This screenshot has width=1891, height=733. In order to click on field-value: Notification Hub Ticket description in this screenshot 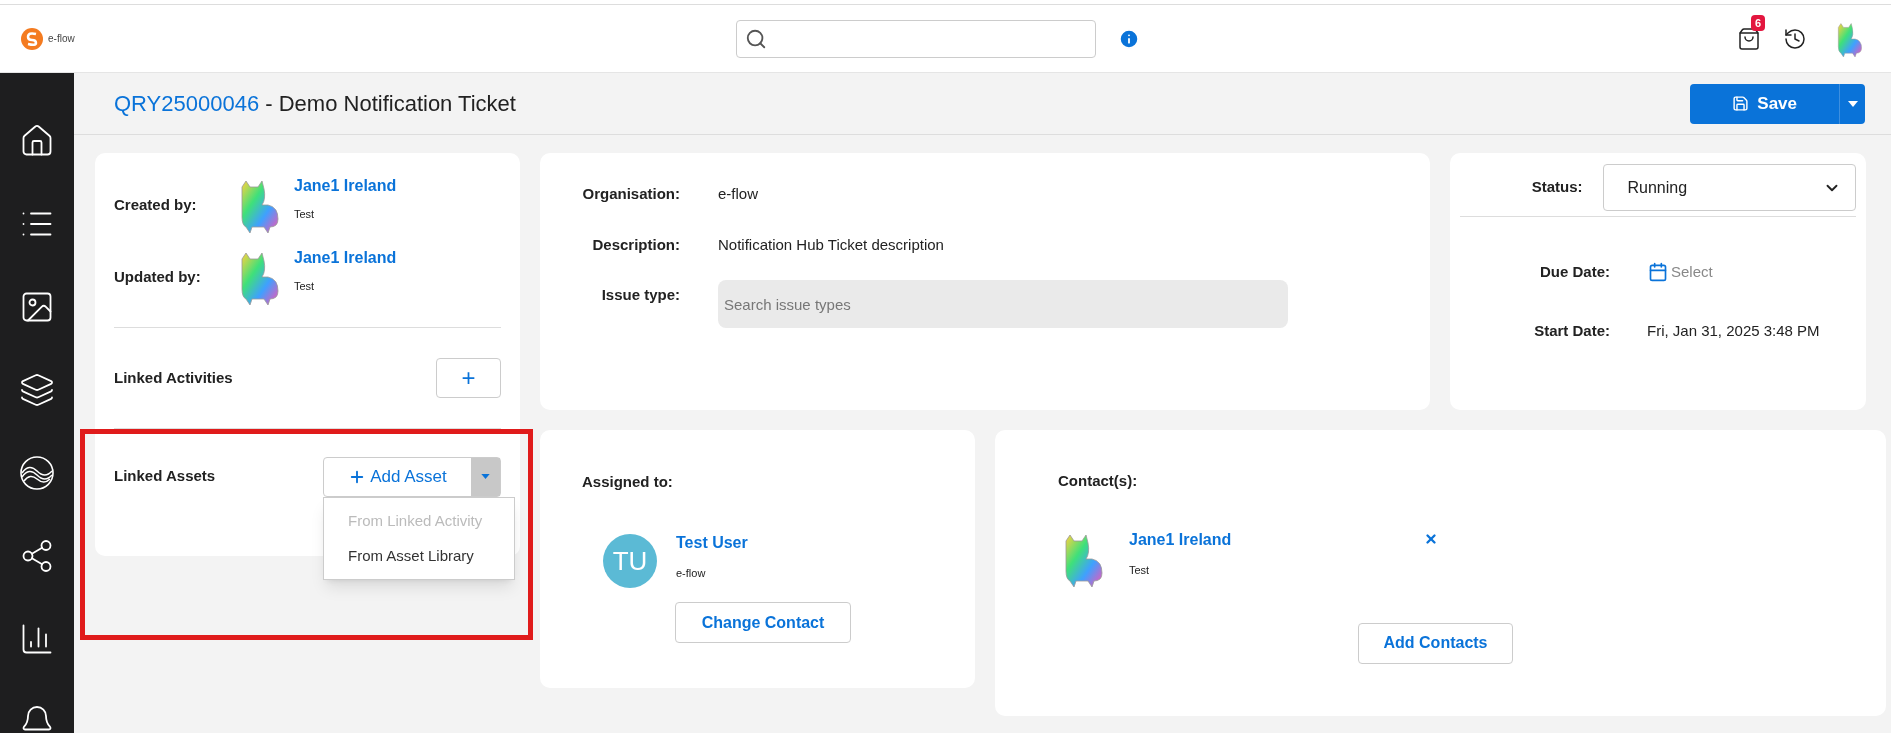, I will do `click(831, 244)`.